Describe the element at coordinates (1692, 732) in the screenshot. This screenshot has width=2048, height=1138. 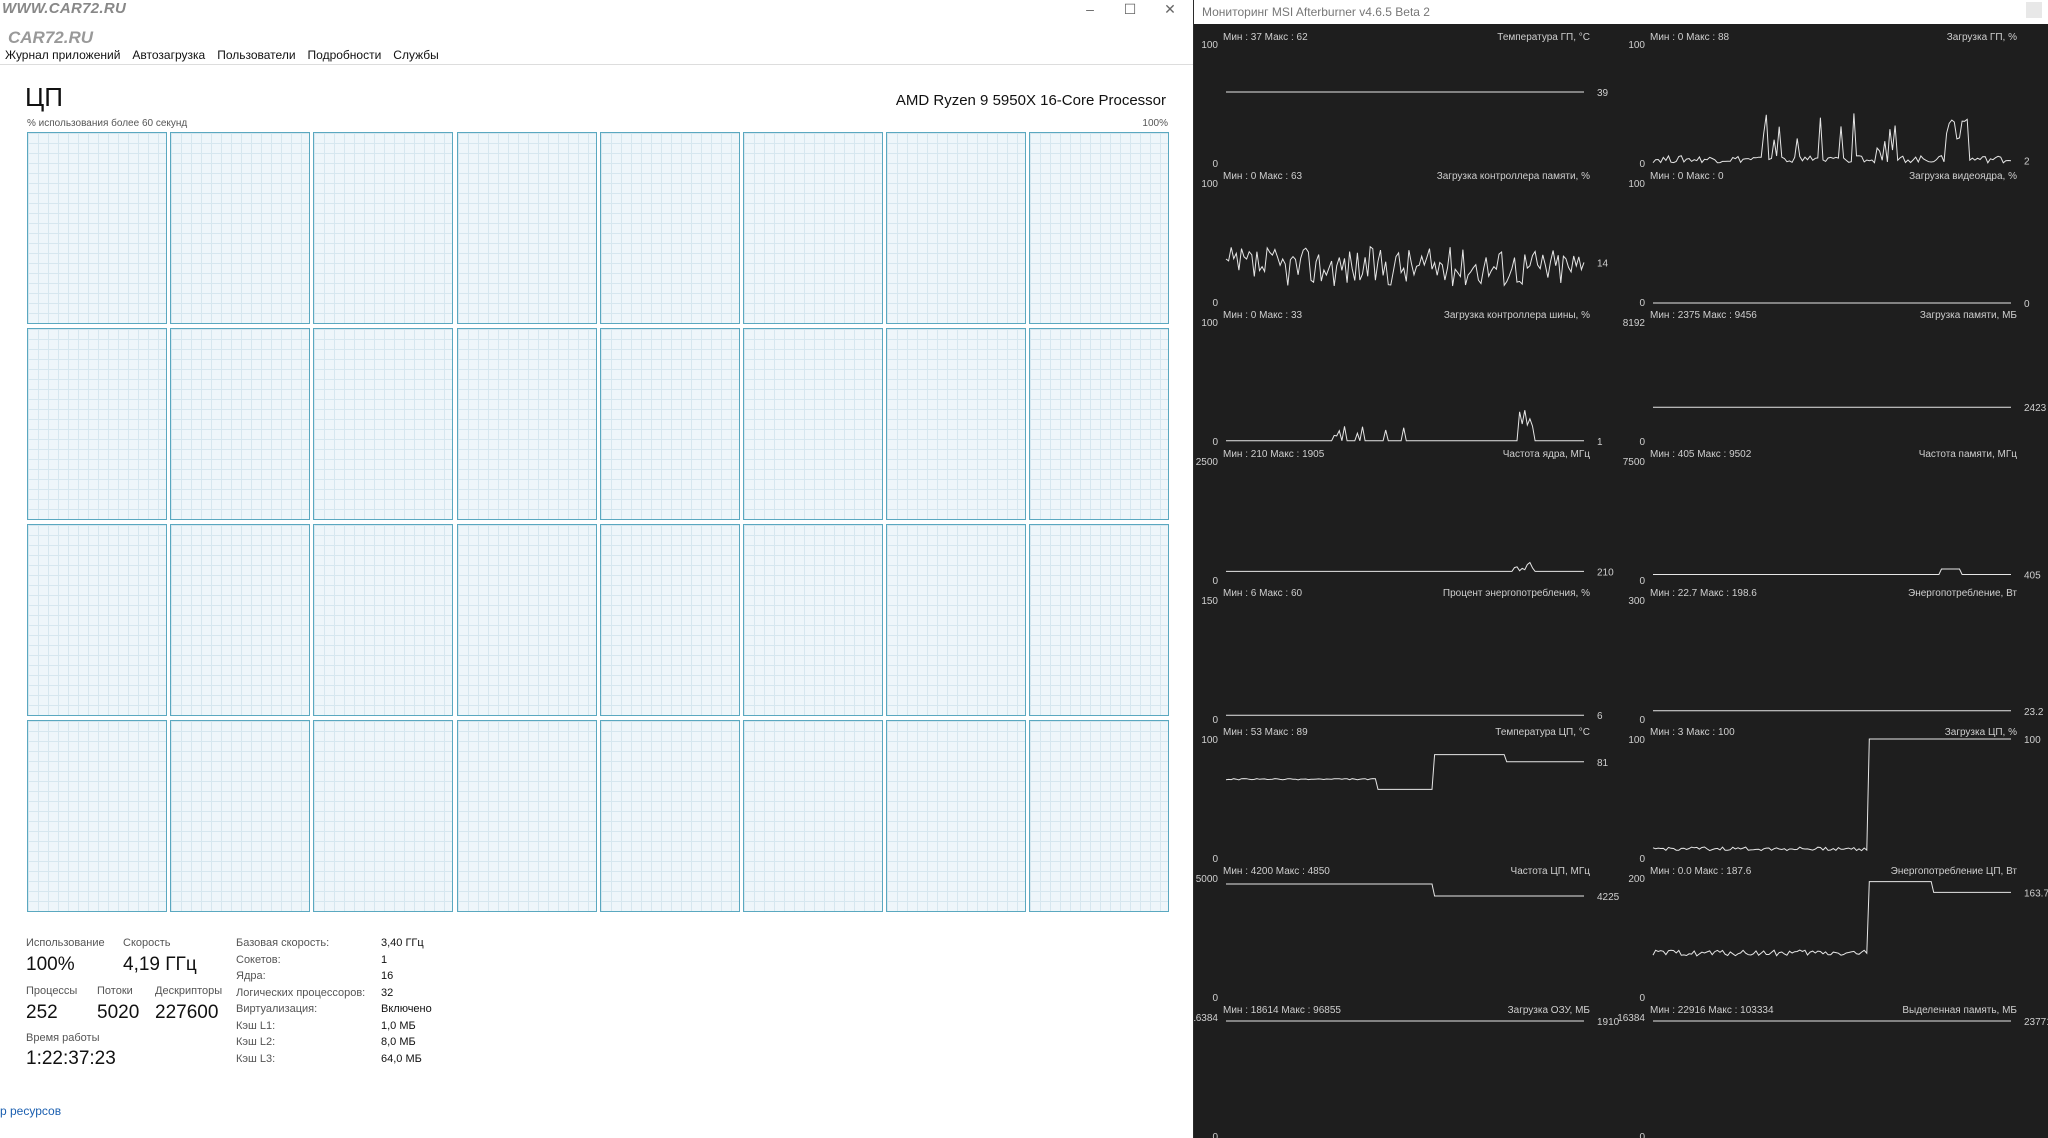
I see `graph-minmax: Мин : 3 Макс : 100` at that location.